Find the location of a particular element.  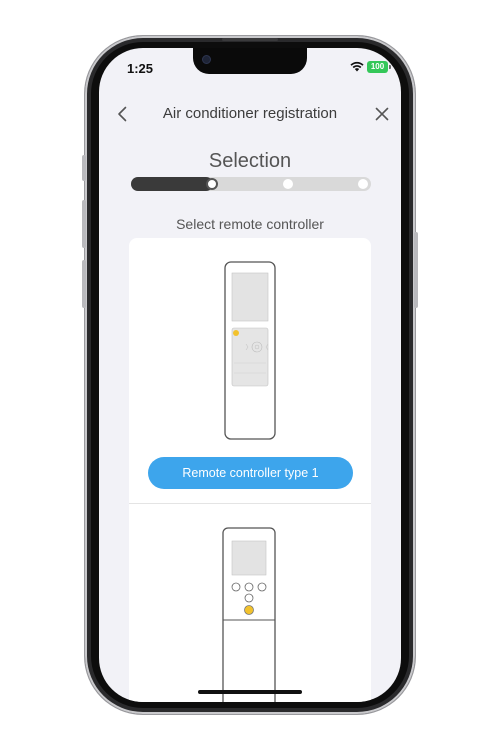

front-camera is located at coordinates (206, 59).